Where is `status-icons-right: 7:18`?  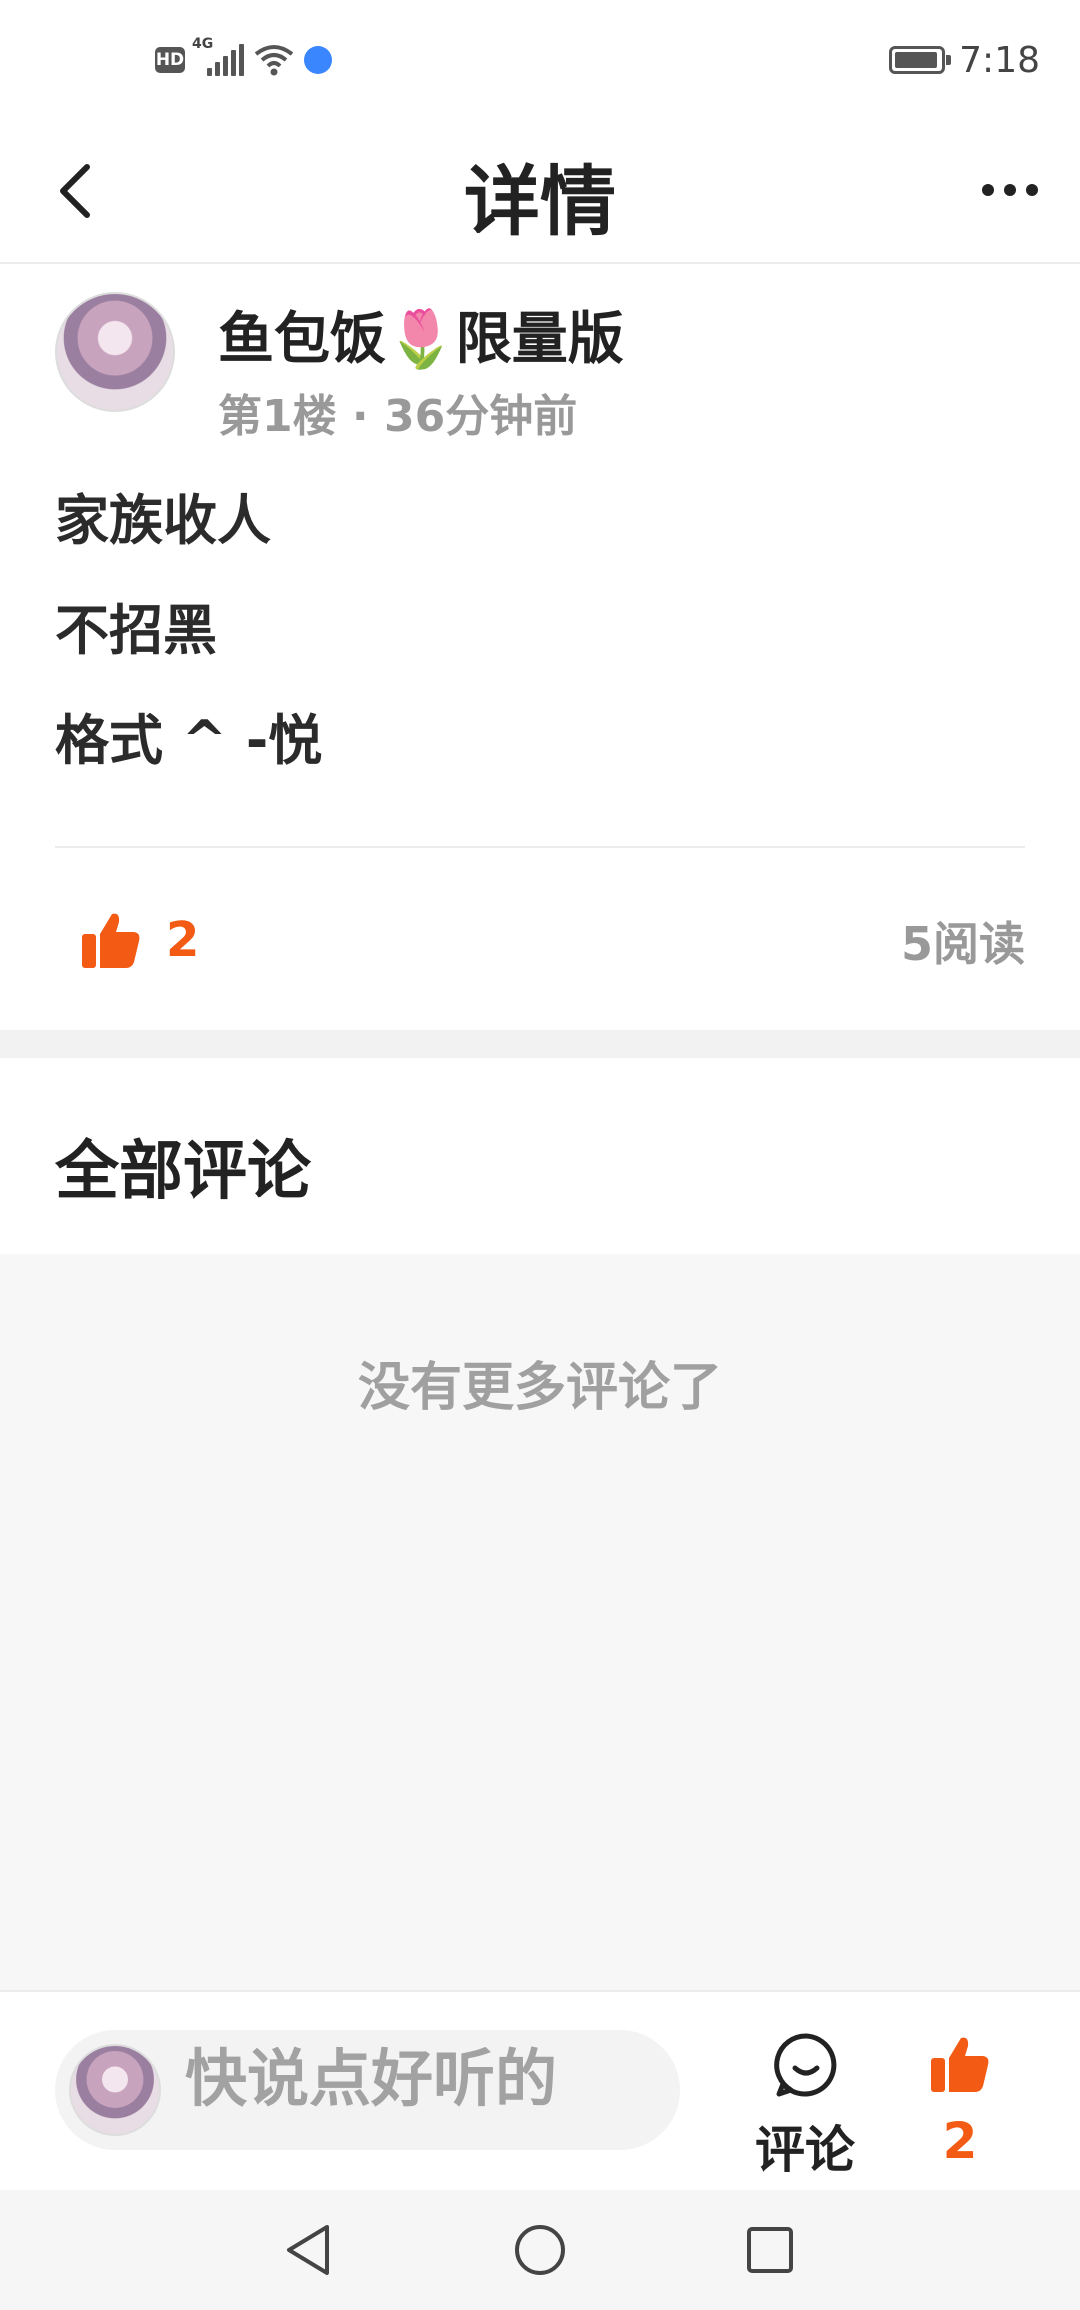
status-icons-right: 7:18 is located at coordinates (964, 60).